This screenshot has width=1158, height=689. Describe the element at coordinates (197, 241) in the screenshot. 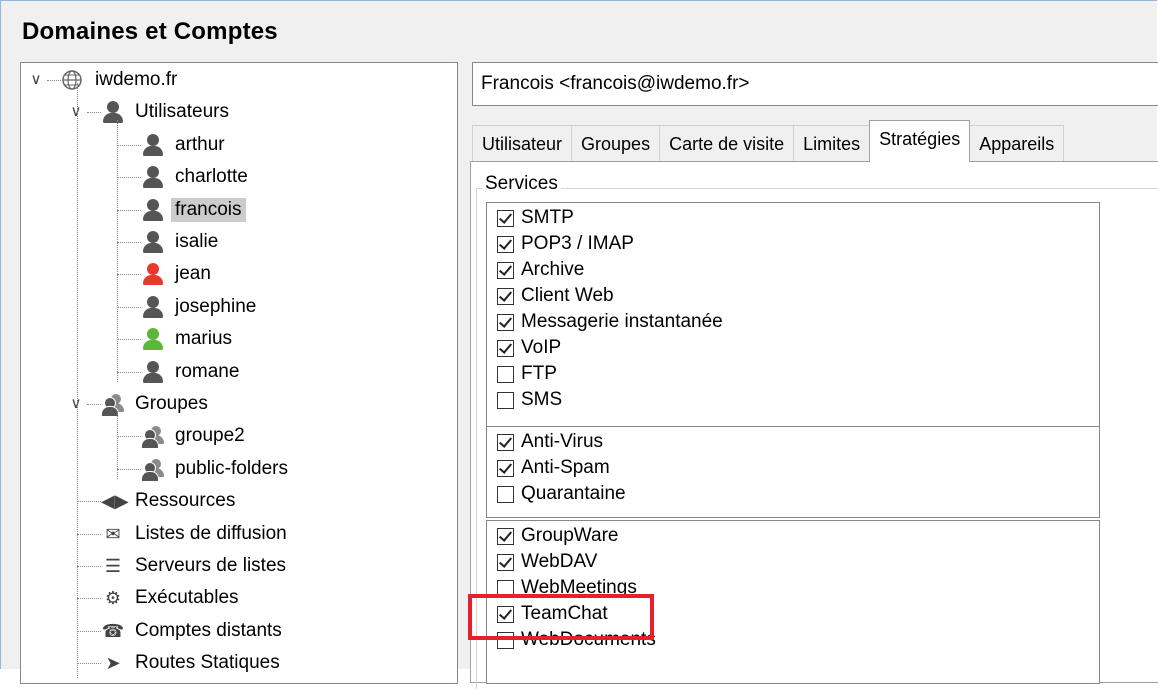

I see `tree-item-label: isalie` at that location.